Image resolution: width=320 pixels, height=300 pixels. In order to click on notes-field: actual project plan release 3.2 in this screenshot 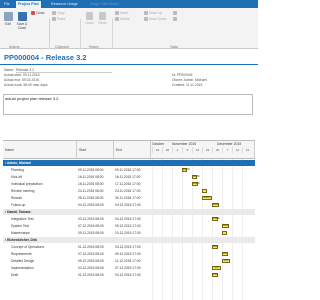, I will do `click(128, 104)`.